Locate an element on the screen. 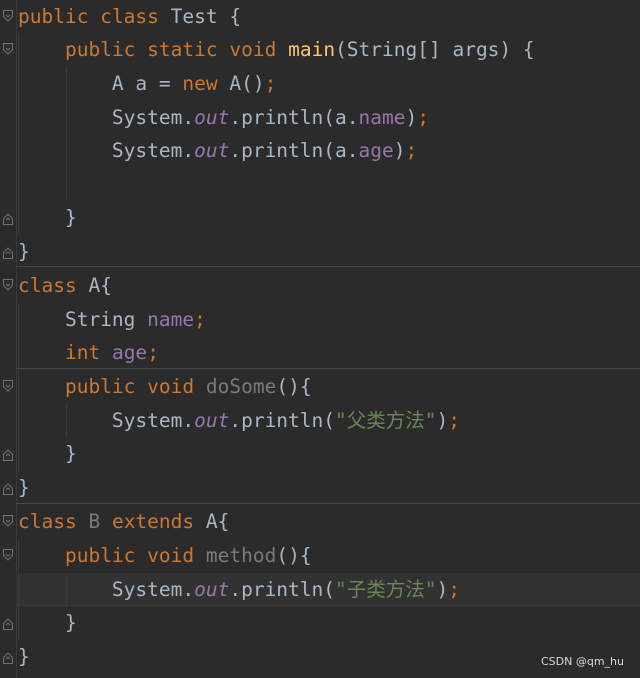 The image size is (640, 678). code-line: class B extends A{ is located at coordinates (123, 522).